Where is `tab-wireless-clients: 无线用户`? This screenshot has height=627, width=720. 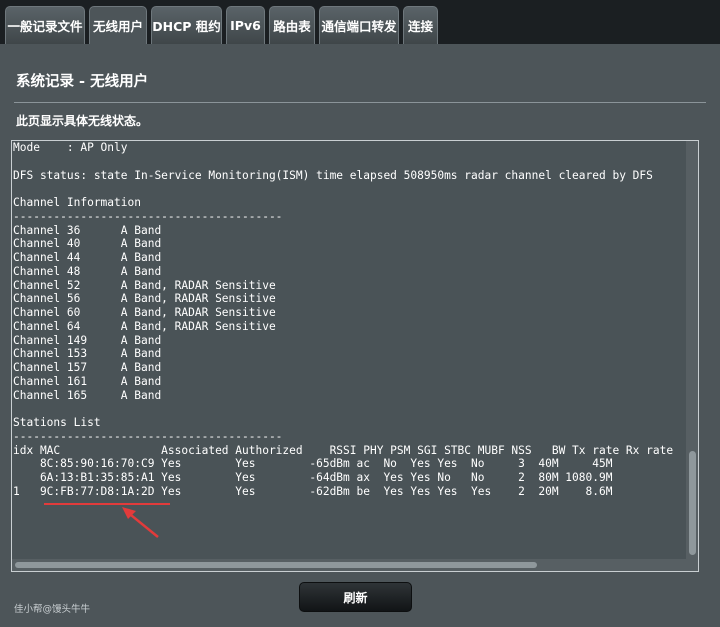
tab-wireless-clients: 无线用户 is located at coordinates (118, 25).